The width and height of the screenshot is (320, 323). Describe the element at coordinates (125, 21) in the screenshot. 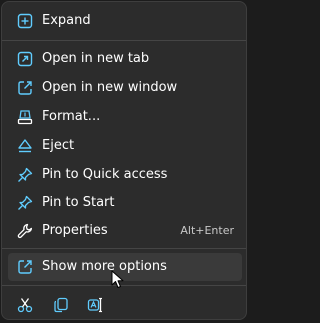

I see `menu-item-expand: Expand` at that location.